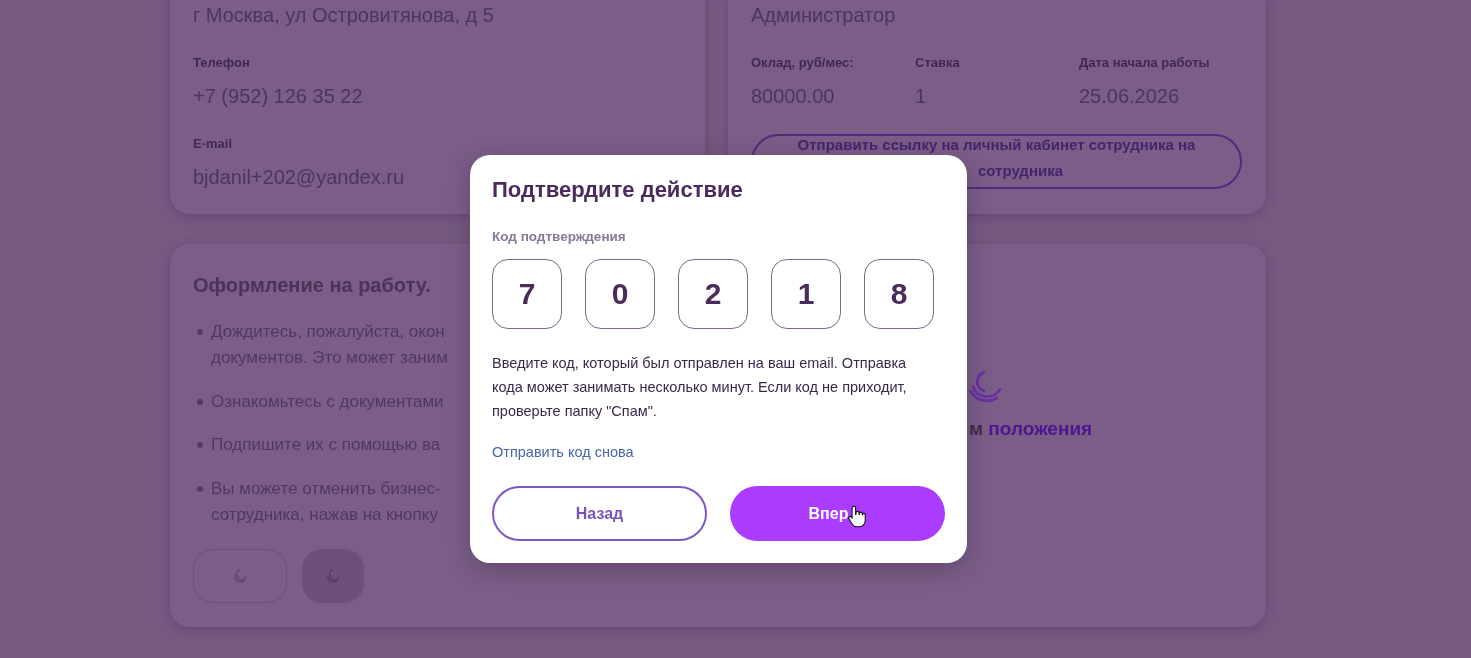 The height and width of the screenshot is (658, 1471). What do you see at coordinates (700, 387) in the screenshot?
I see `hint-text: Введите код, который был отправлен на ваш email. Отправка кода может занимать несколько минут. Если код не приходит, проверьте папку "Спам".` at bounding box center [700, 387].